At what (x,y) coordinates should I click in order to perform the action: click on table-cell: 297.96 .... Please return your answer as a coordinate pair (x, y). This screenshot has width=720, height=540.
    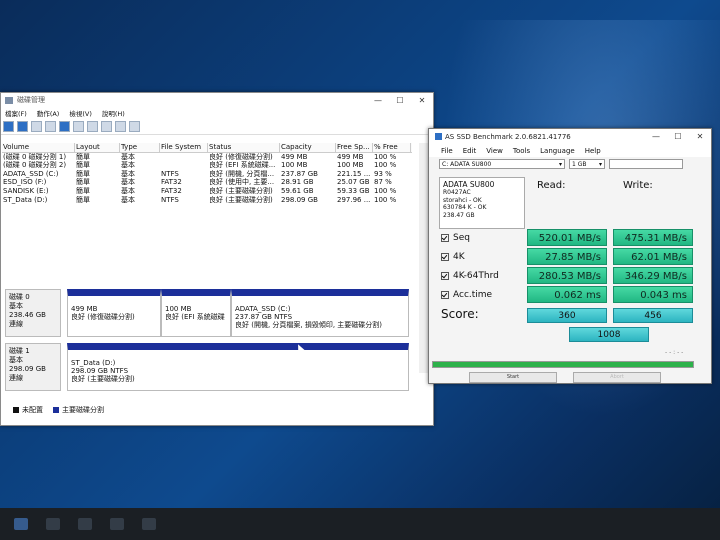
    Looking at the image, I should click on (354, 199).